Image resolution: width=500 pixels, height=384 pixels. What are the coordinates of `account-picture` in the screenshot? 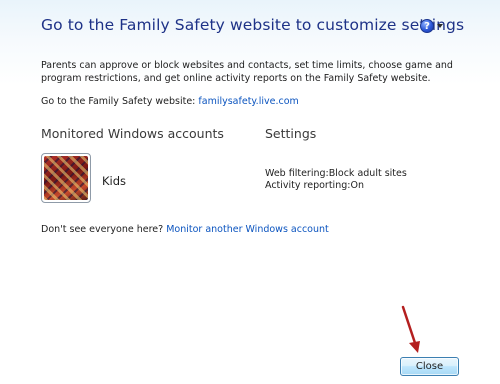 It's located at (66, 178).